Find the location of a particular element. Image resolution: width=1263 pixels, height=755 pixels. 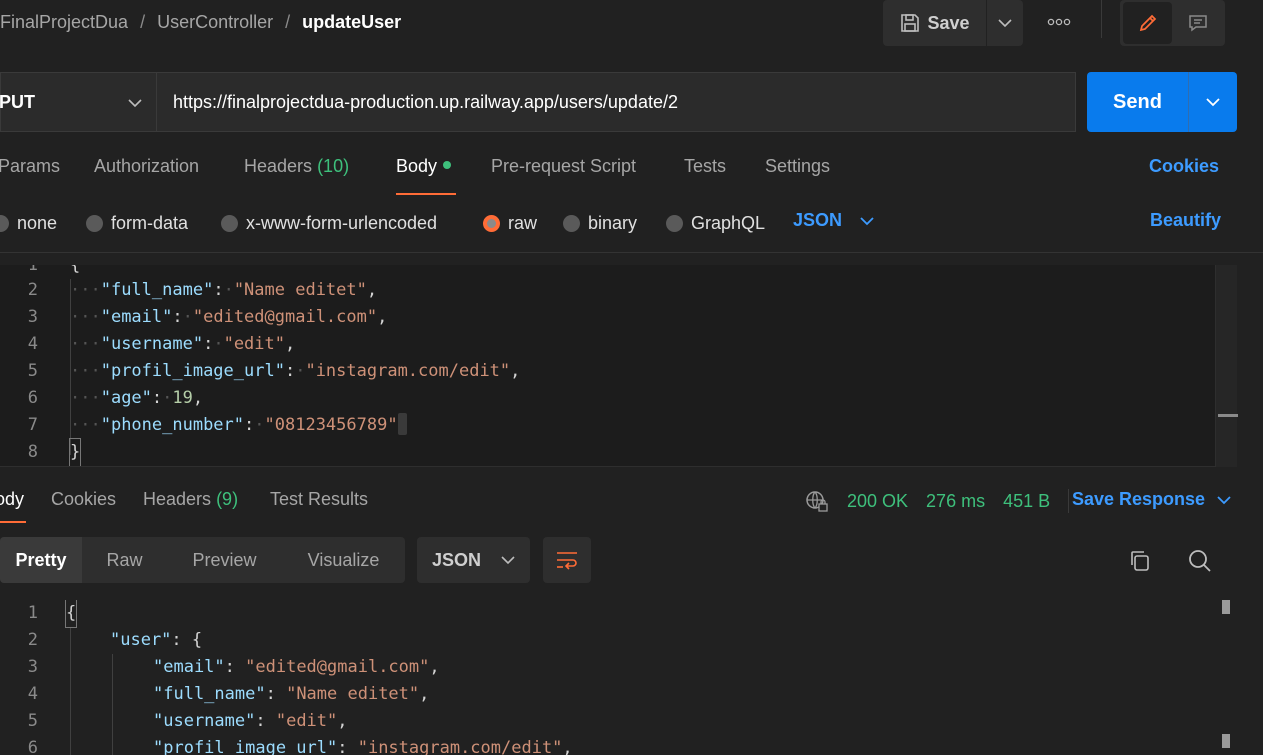

code-text: } is located at coordinates (75, 452).